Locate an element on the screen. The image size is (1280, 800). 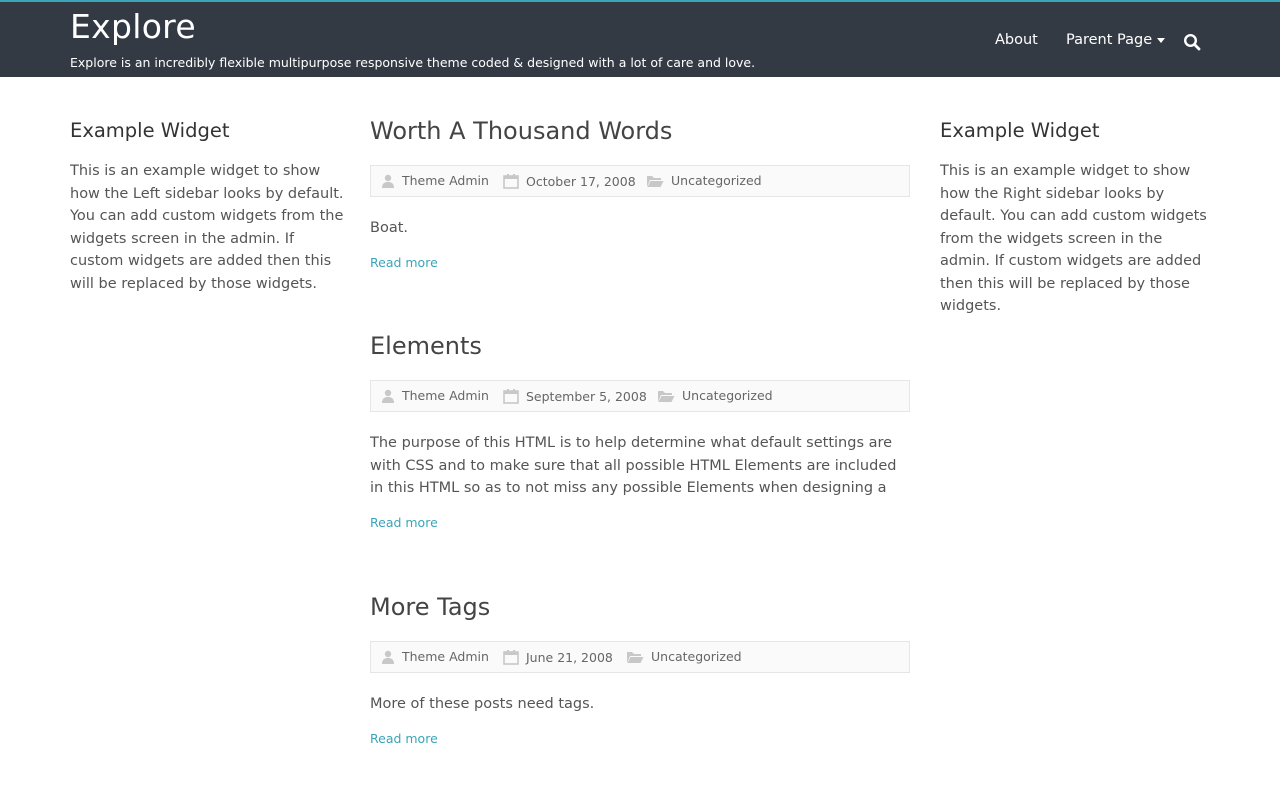
site-title: Explore is located at coordinates (133, 26).